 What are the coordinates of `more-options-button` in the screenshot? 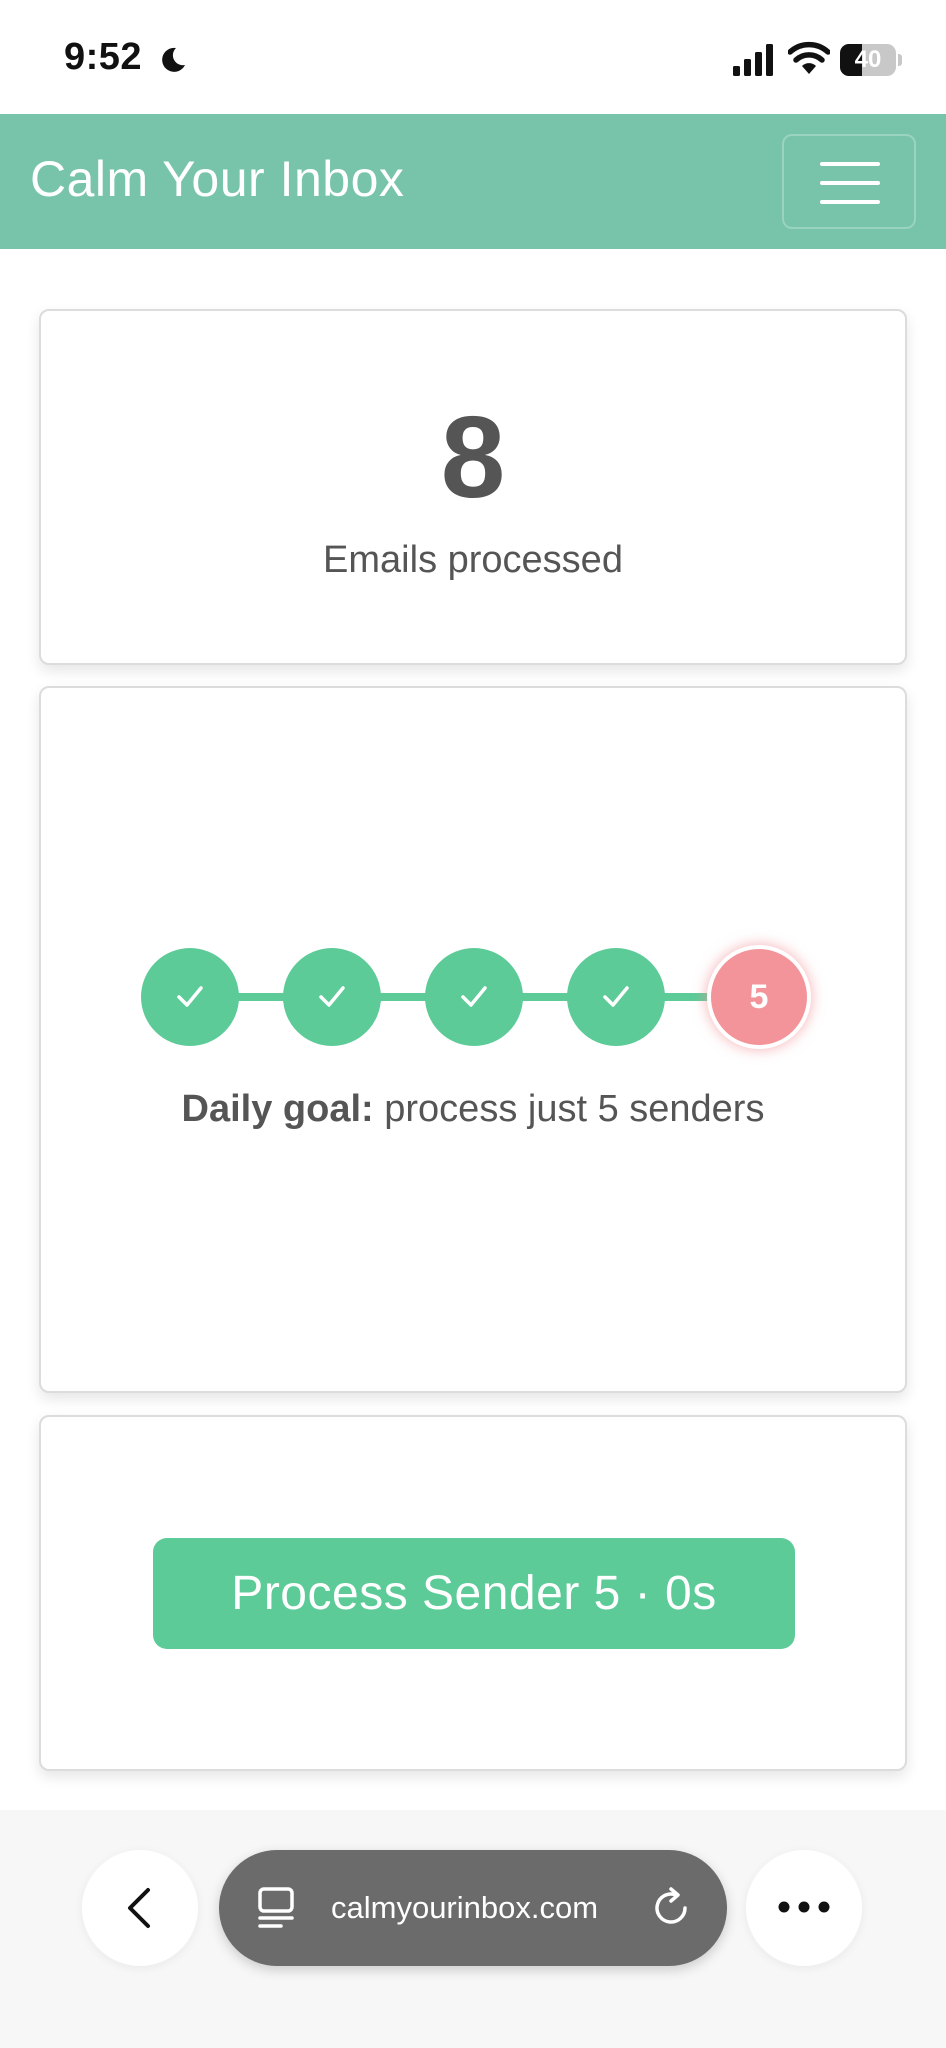 It's located at (804, 1908).